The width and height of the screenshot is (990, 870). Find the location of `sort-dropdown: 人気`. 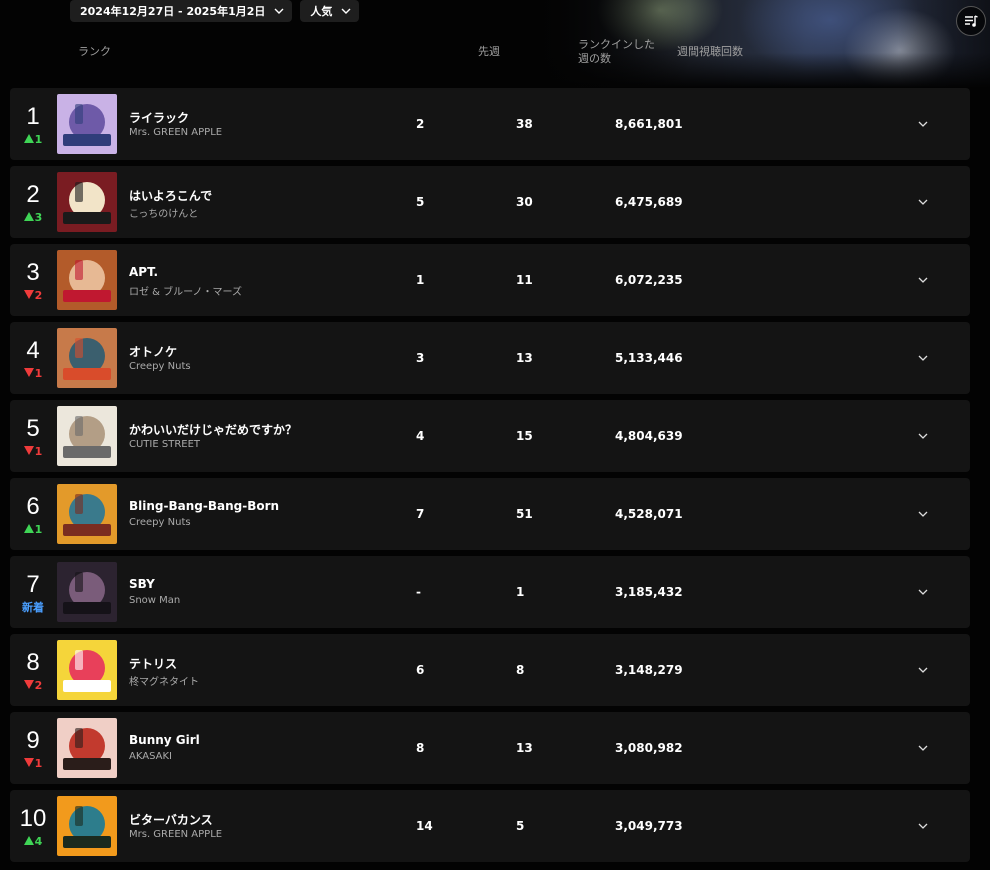

sort-dropdown: 人気 is located at coordinates (330, 11).